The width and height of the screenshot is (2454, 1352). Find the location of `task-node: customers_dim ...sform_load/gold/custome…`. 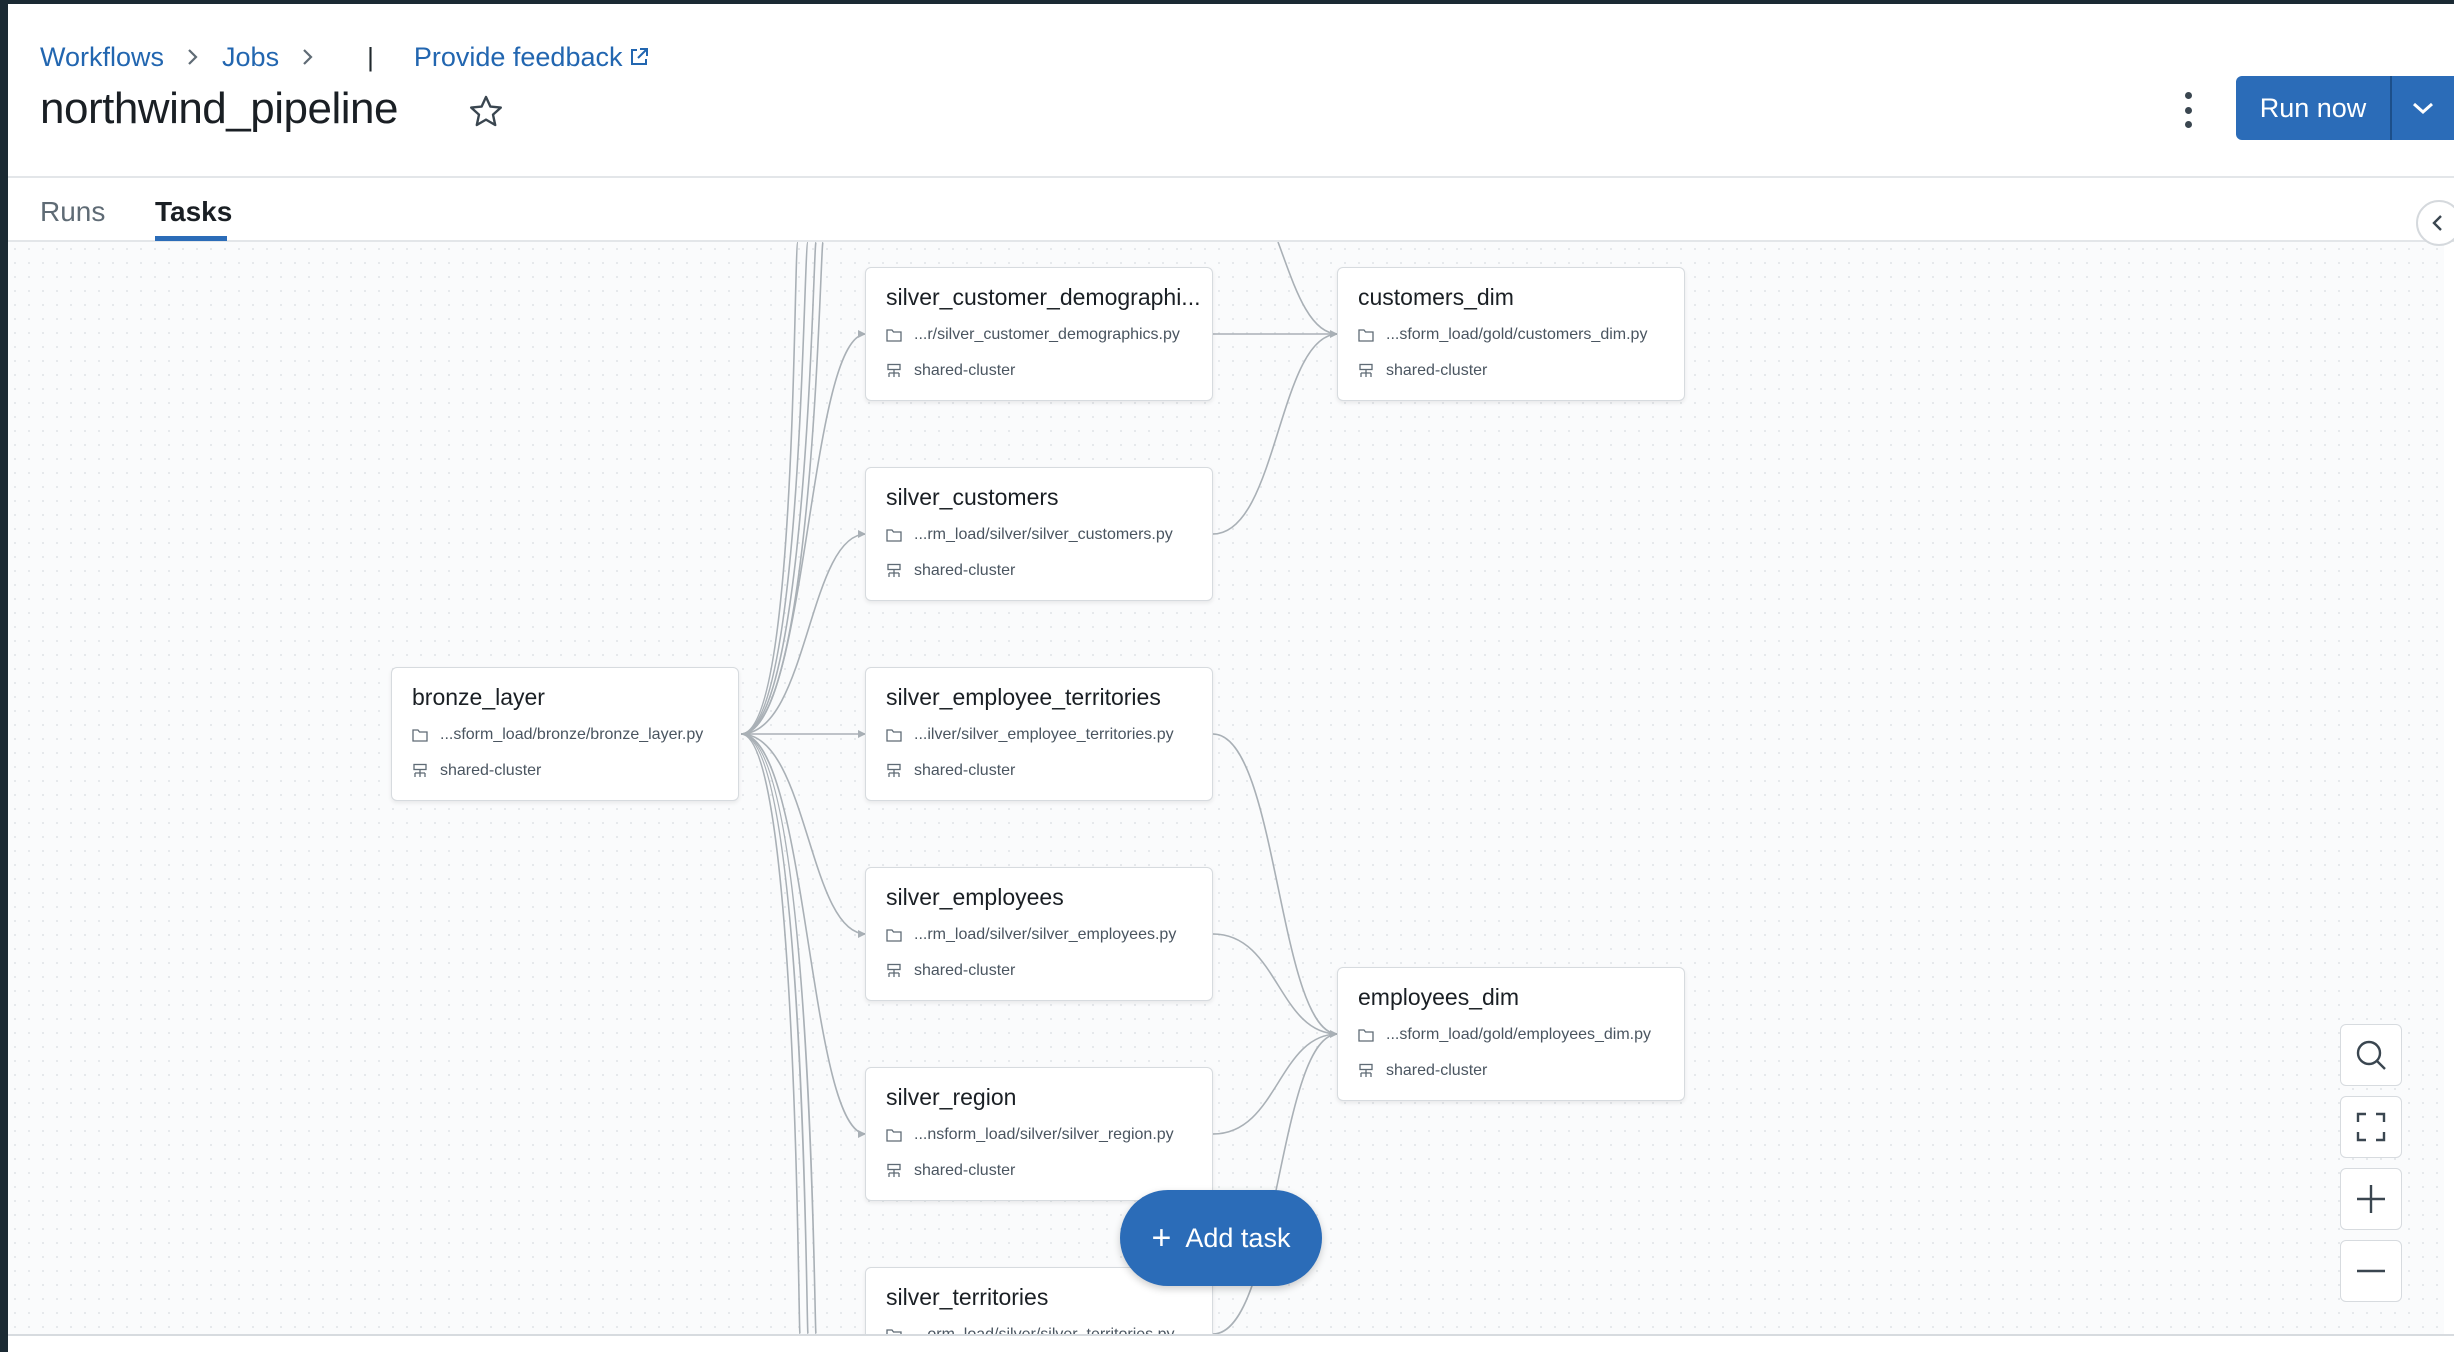

task-node: customers_dim ...sform_load/gold/custome… is located at coordinates (1511, 334).